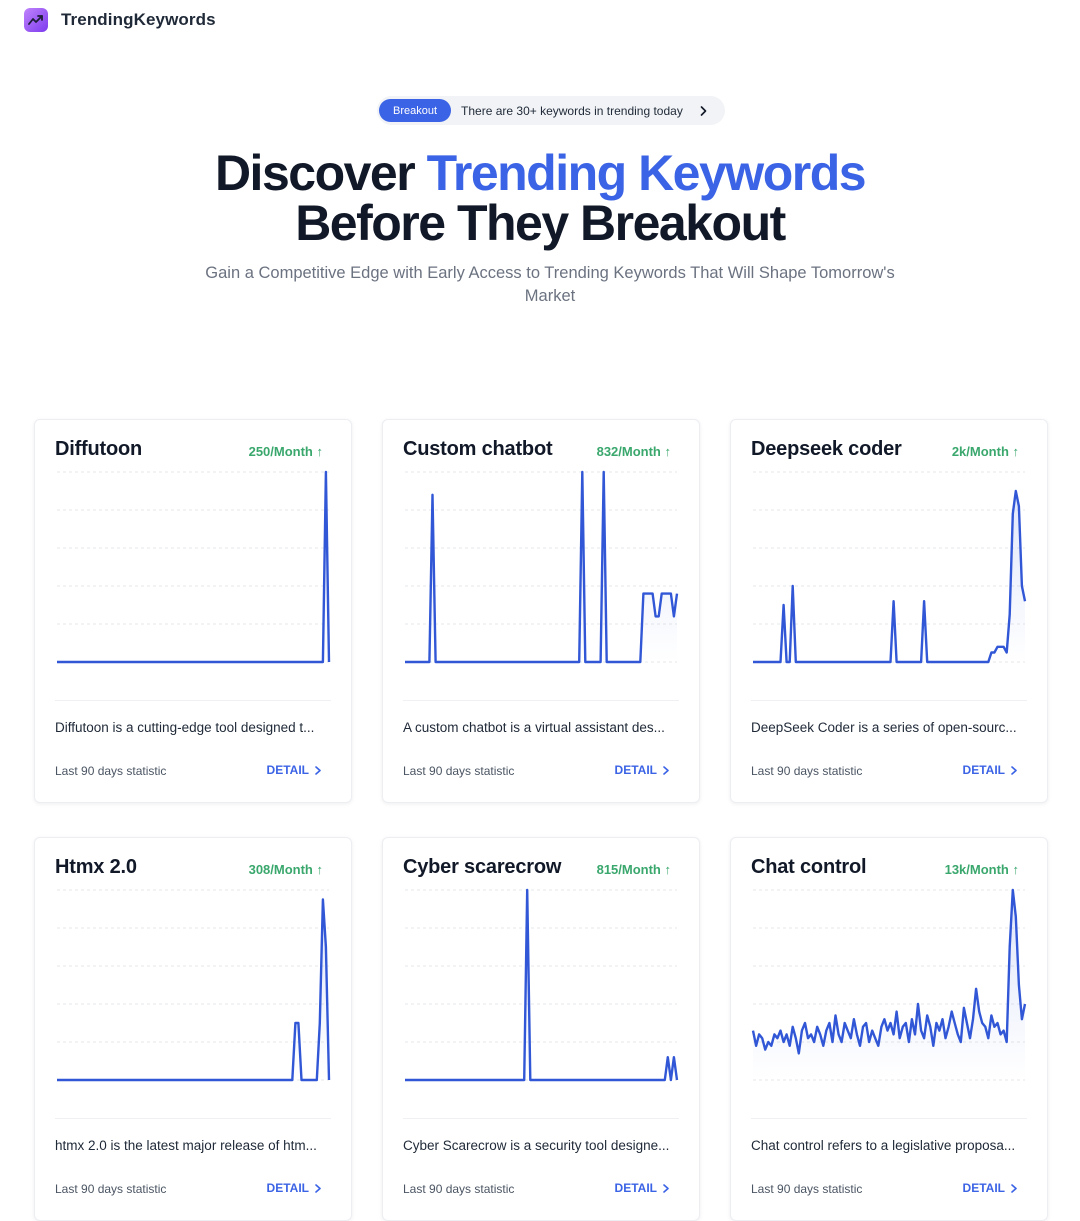 This screenshot has height=1221, width=1080. I want to click on keyword-title: Chat control, so click(809, 867).